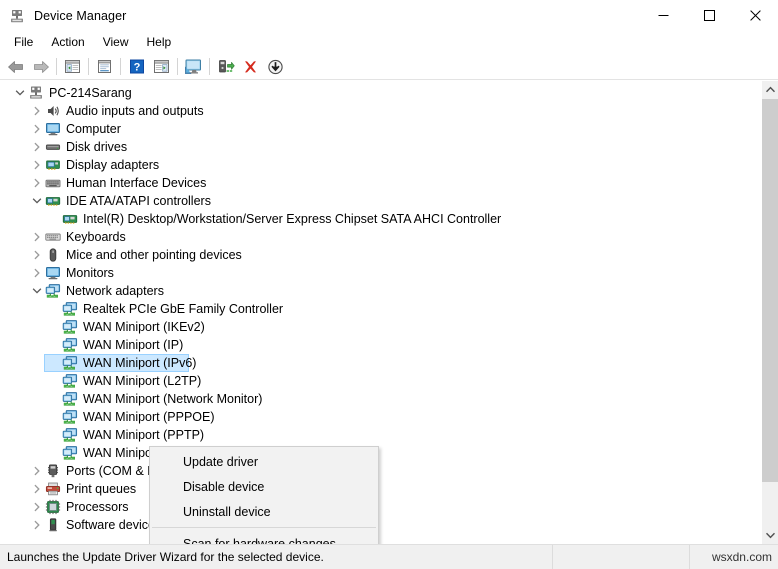 This screenshot has width=778, height=569. I want to click on context-menu-item: Scan for hardware changes, so click(264, 538).